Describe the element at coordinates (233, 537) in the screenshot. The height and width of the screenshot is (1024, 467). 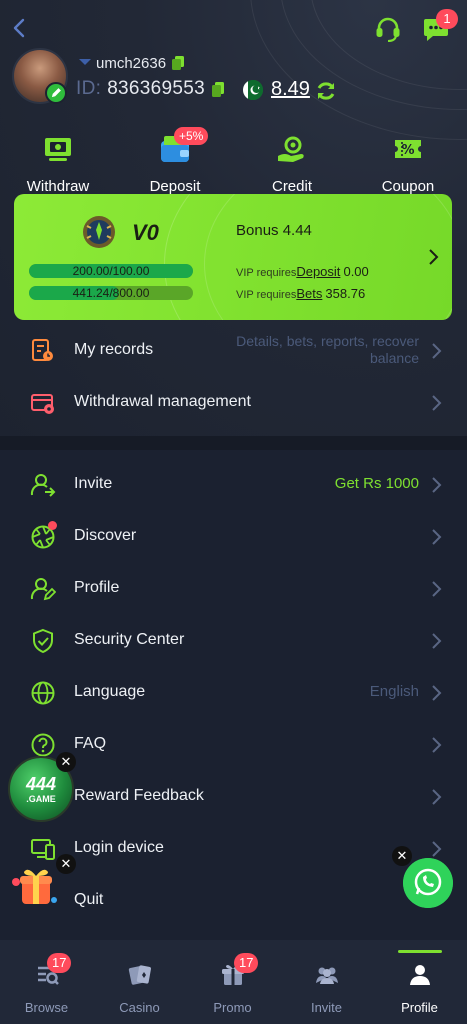
I see `menu-item-discover: Discover` at that location.